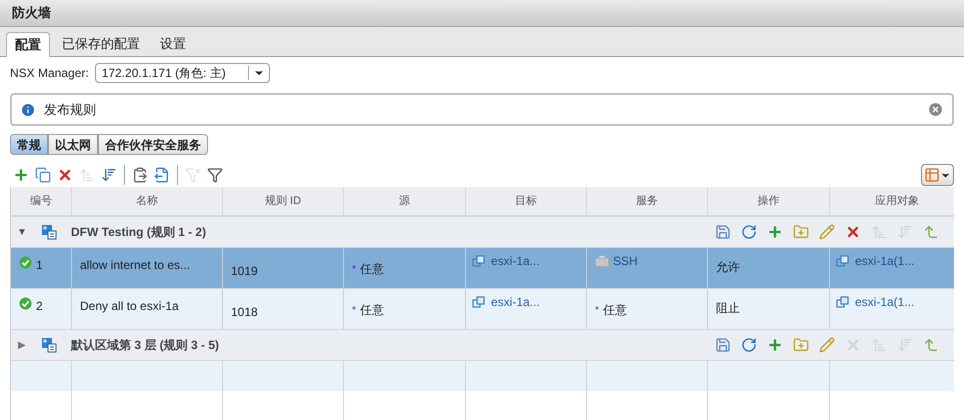 This screenshot has width=964, height=420. What do you see at coordinates (22, 232) in the screenshot?
I see `expand-toggle: ▼` at bounding box center [22, 232].